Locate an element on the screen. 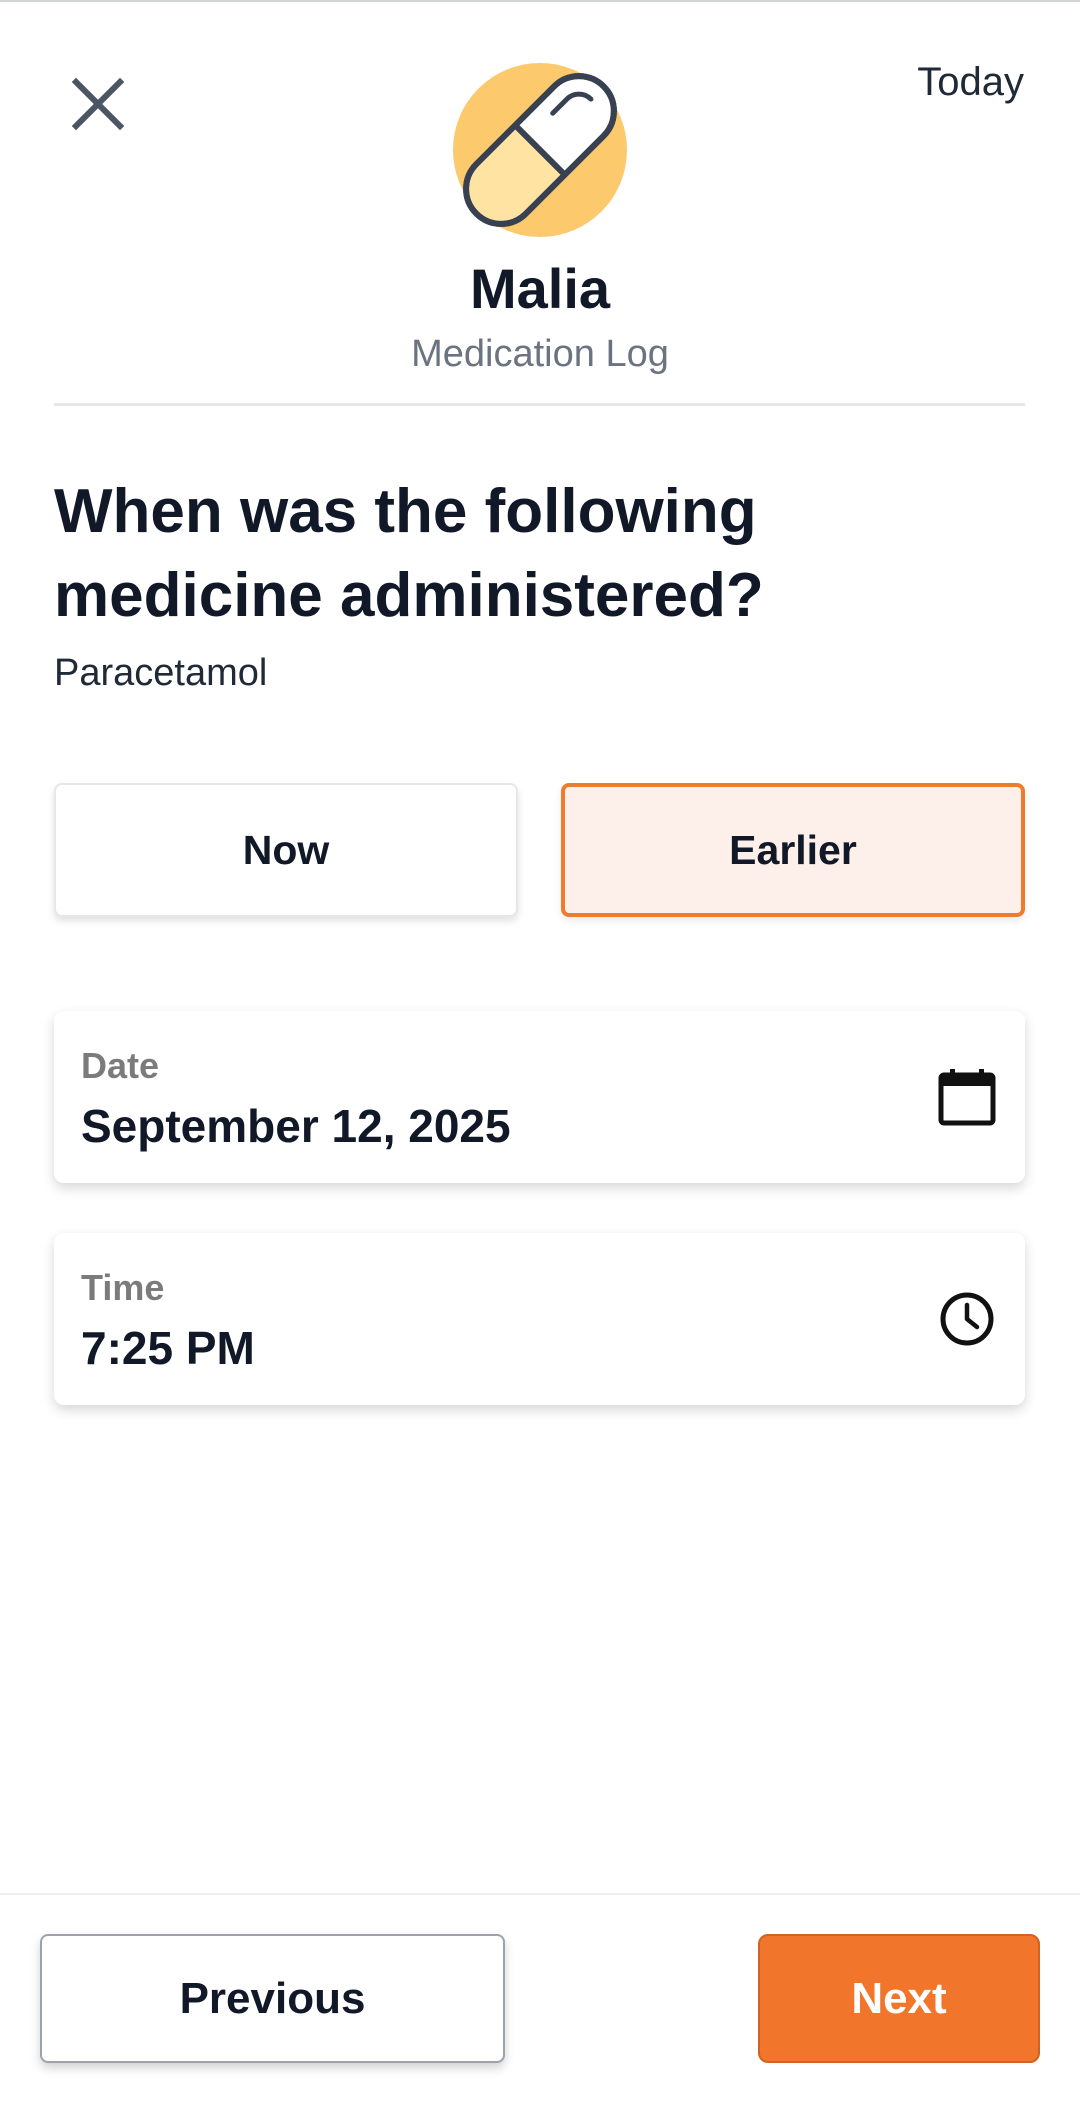 The width and height of the screenshot is (1080, 2113). now-option-button: Now is located at coordinates (286, 850).